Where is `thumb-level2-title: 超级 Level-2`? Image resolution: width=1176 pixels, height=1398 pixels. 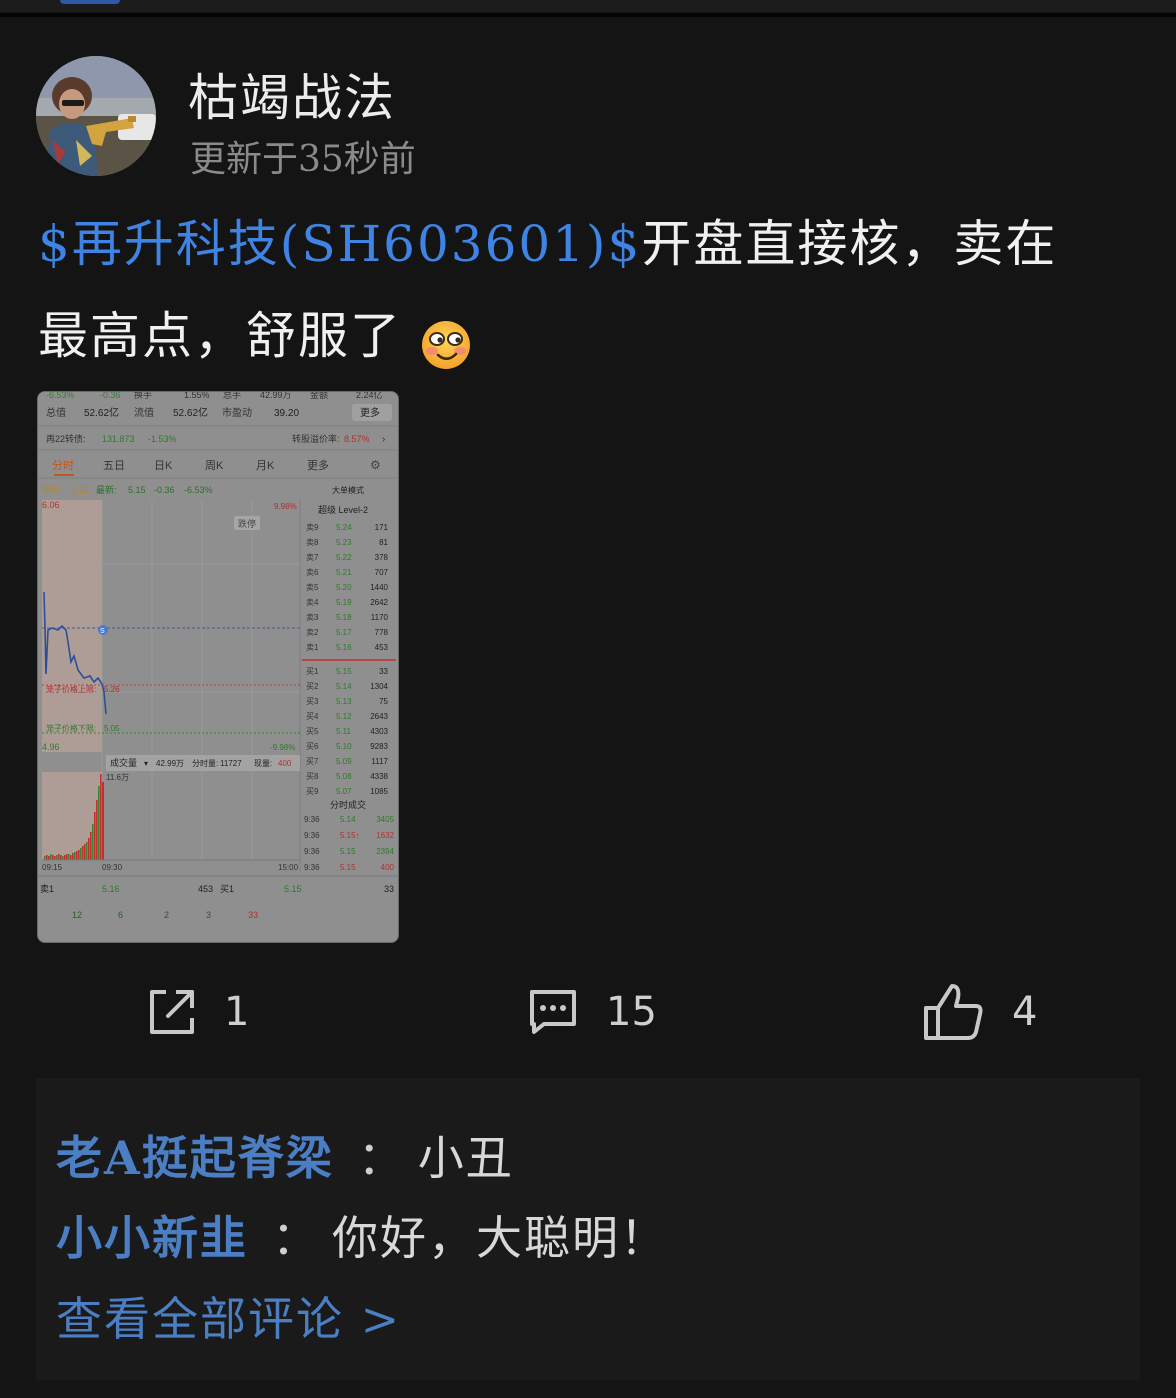
thumb-level2-title: 超级 Level-2 is located at coordinates (343, 509).